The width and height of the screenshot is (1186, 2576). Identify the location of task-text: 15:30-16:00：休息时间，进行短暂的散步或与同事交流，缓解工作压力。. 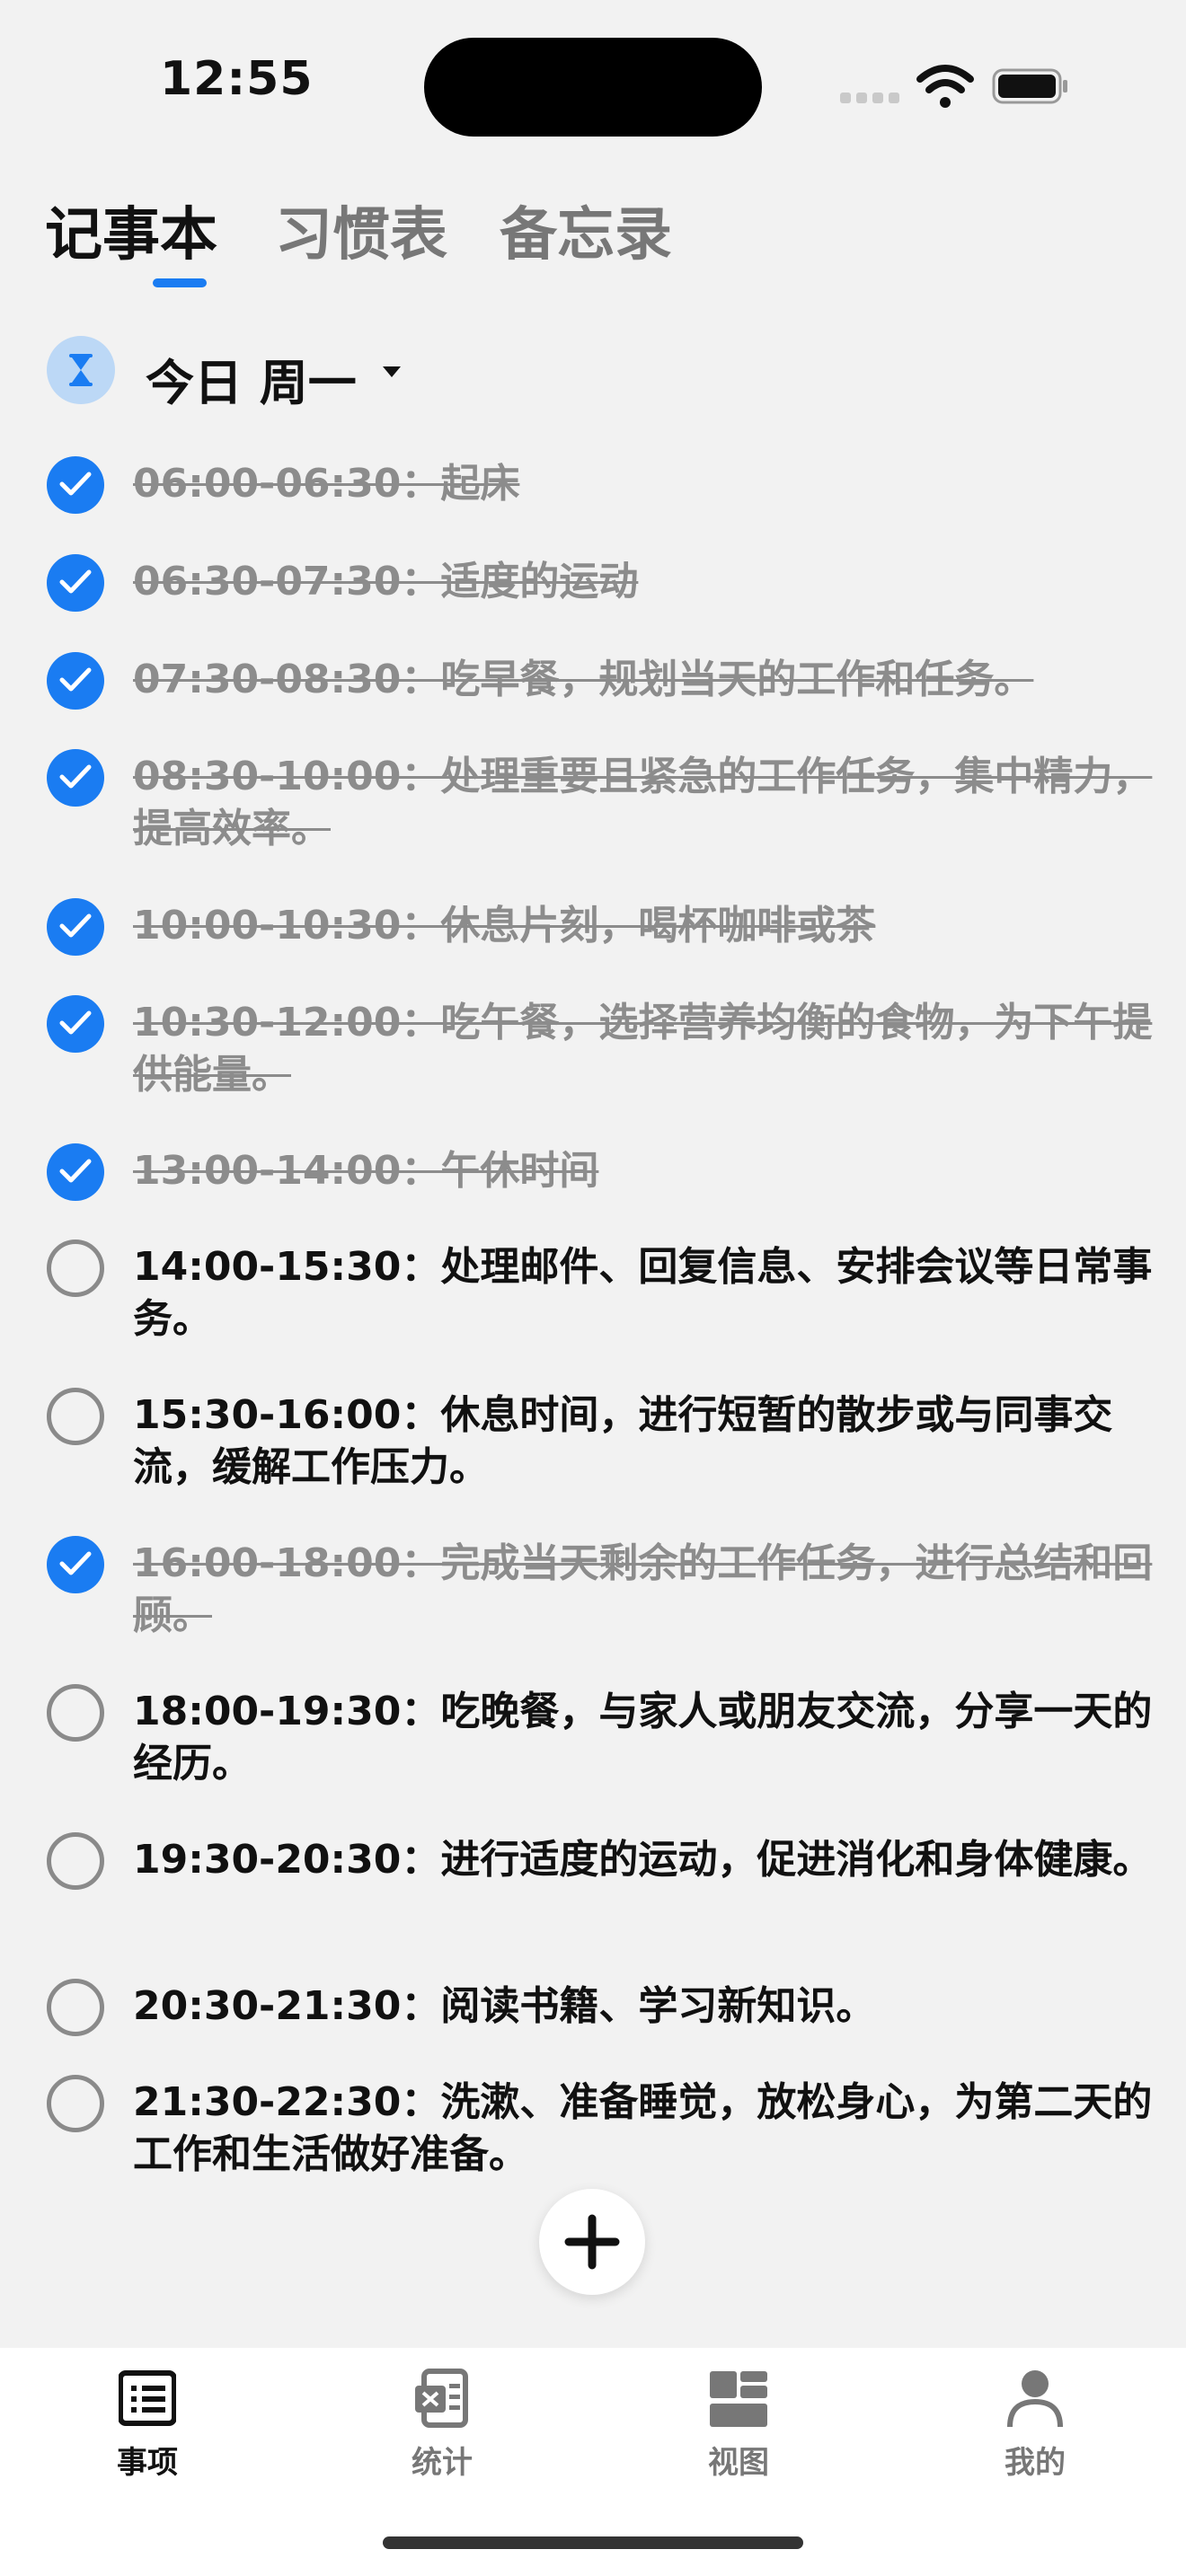
(623, 1441).